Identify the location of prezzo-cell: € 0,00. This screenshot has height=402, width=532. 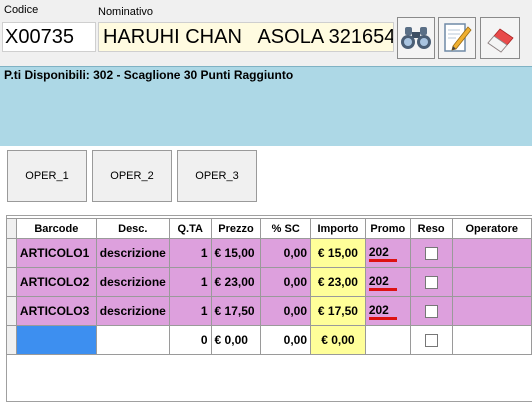
(236, 340).